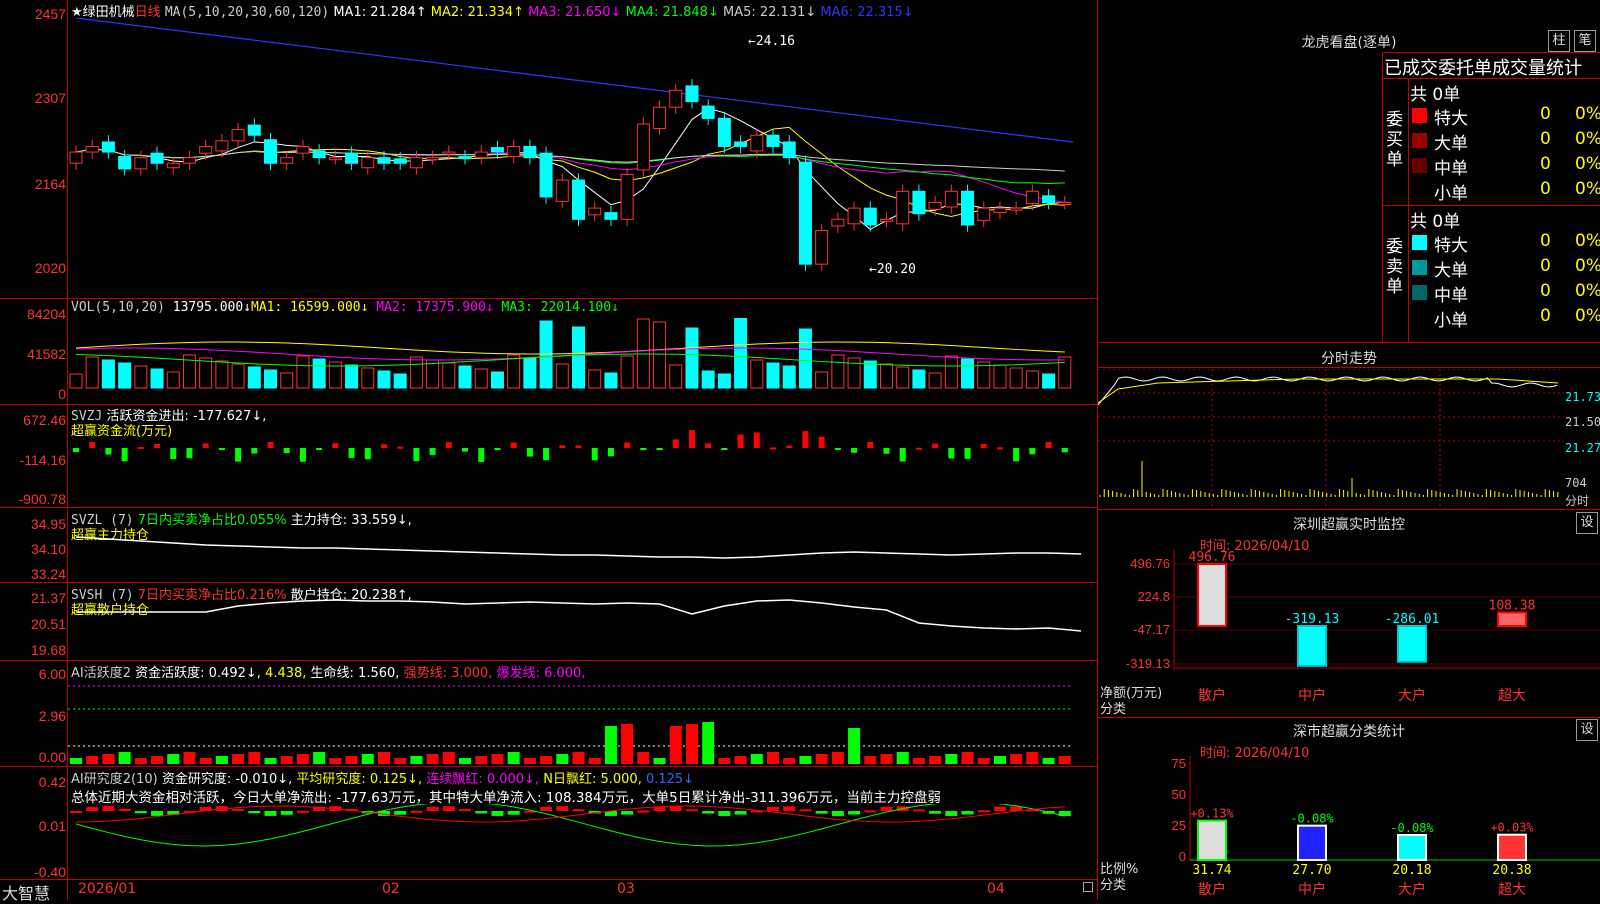 Image resolution: width=1600 pixels, height=904 pixels. I want to click on low-price-annotation: ←20.20, so click(892, 269).